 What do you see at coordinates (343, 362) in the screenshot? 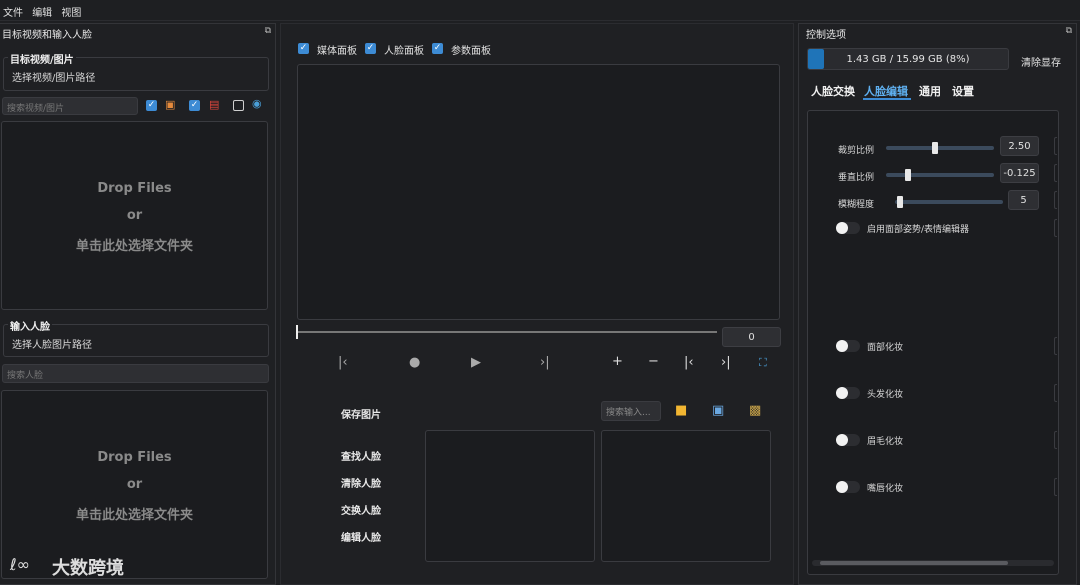
I see `previous-marker-icon: |‹` at bounding box center [343, 362].